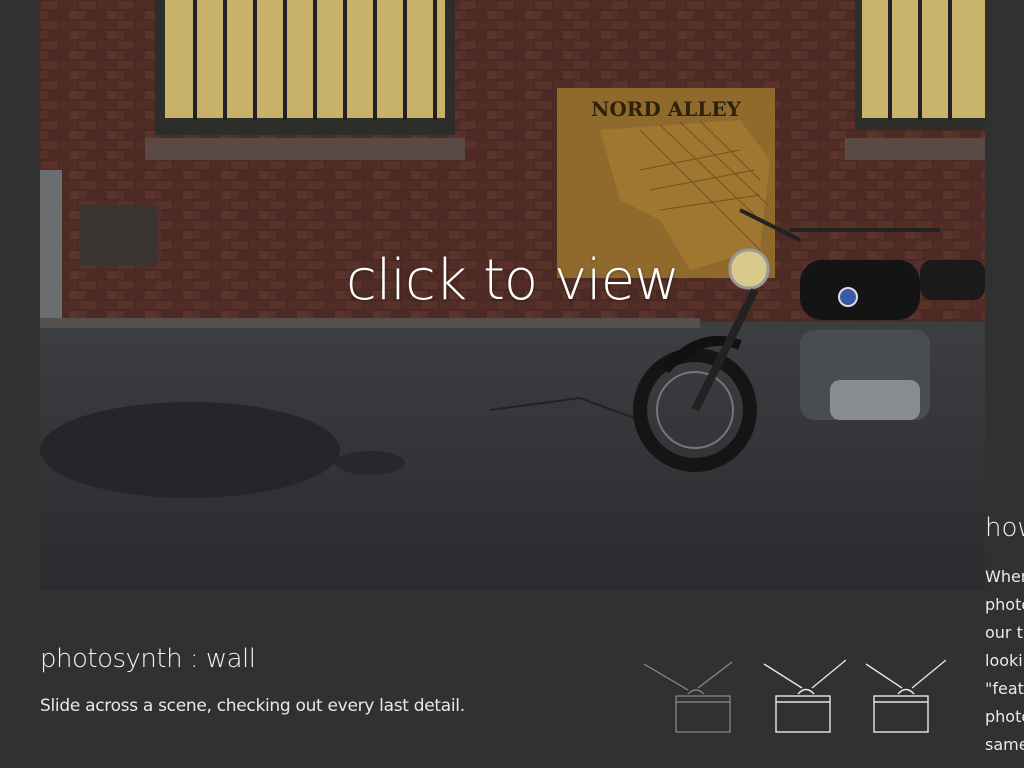 The height and width of the screenshot is (768, 1024). Describe the element at coordinates (512, 280) in the screenshot. I see `click-to-view-label: click to view` at that location.